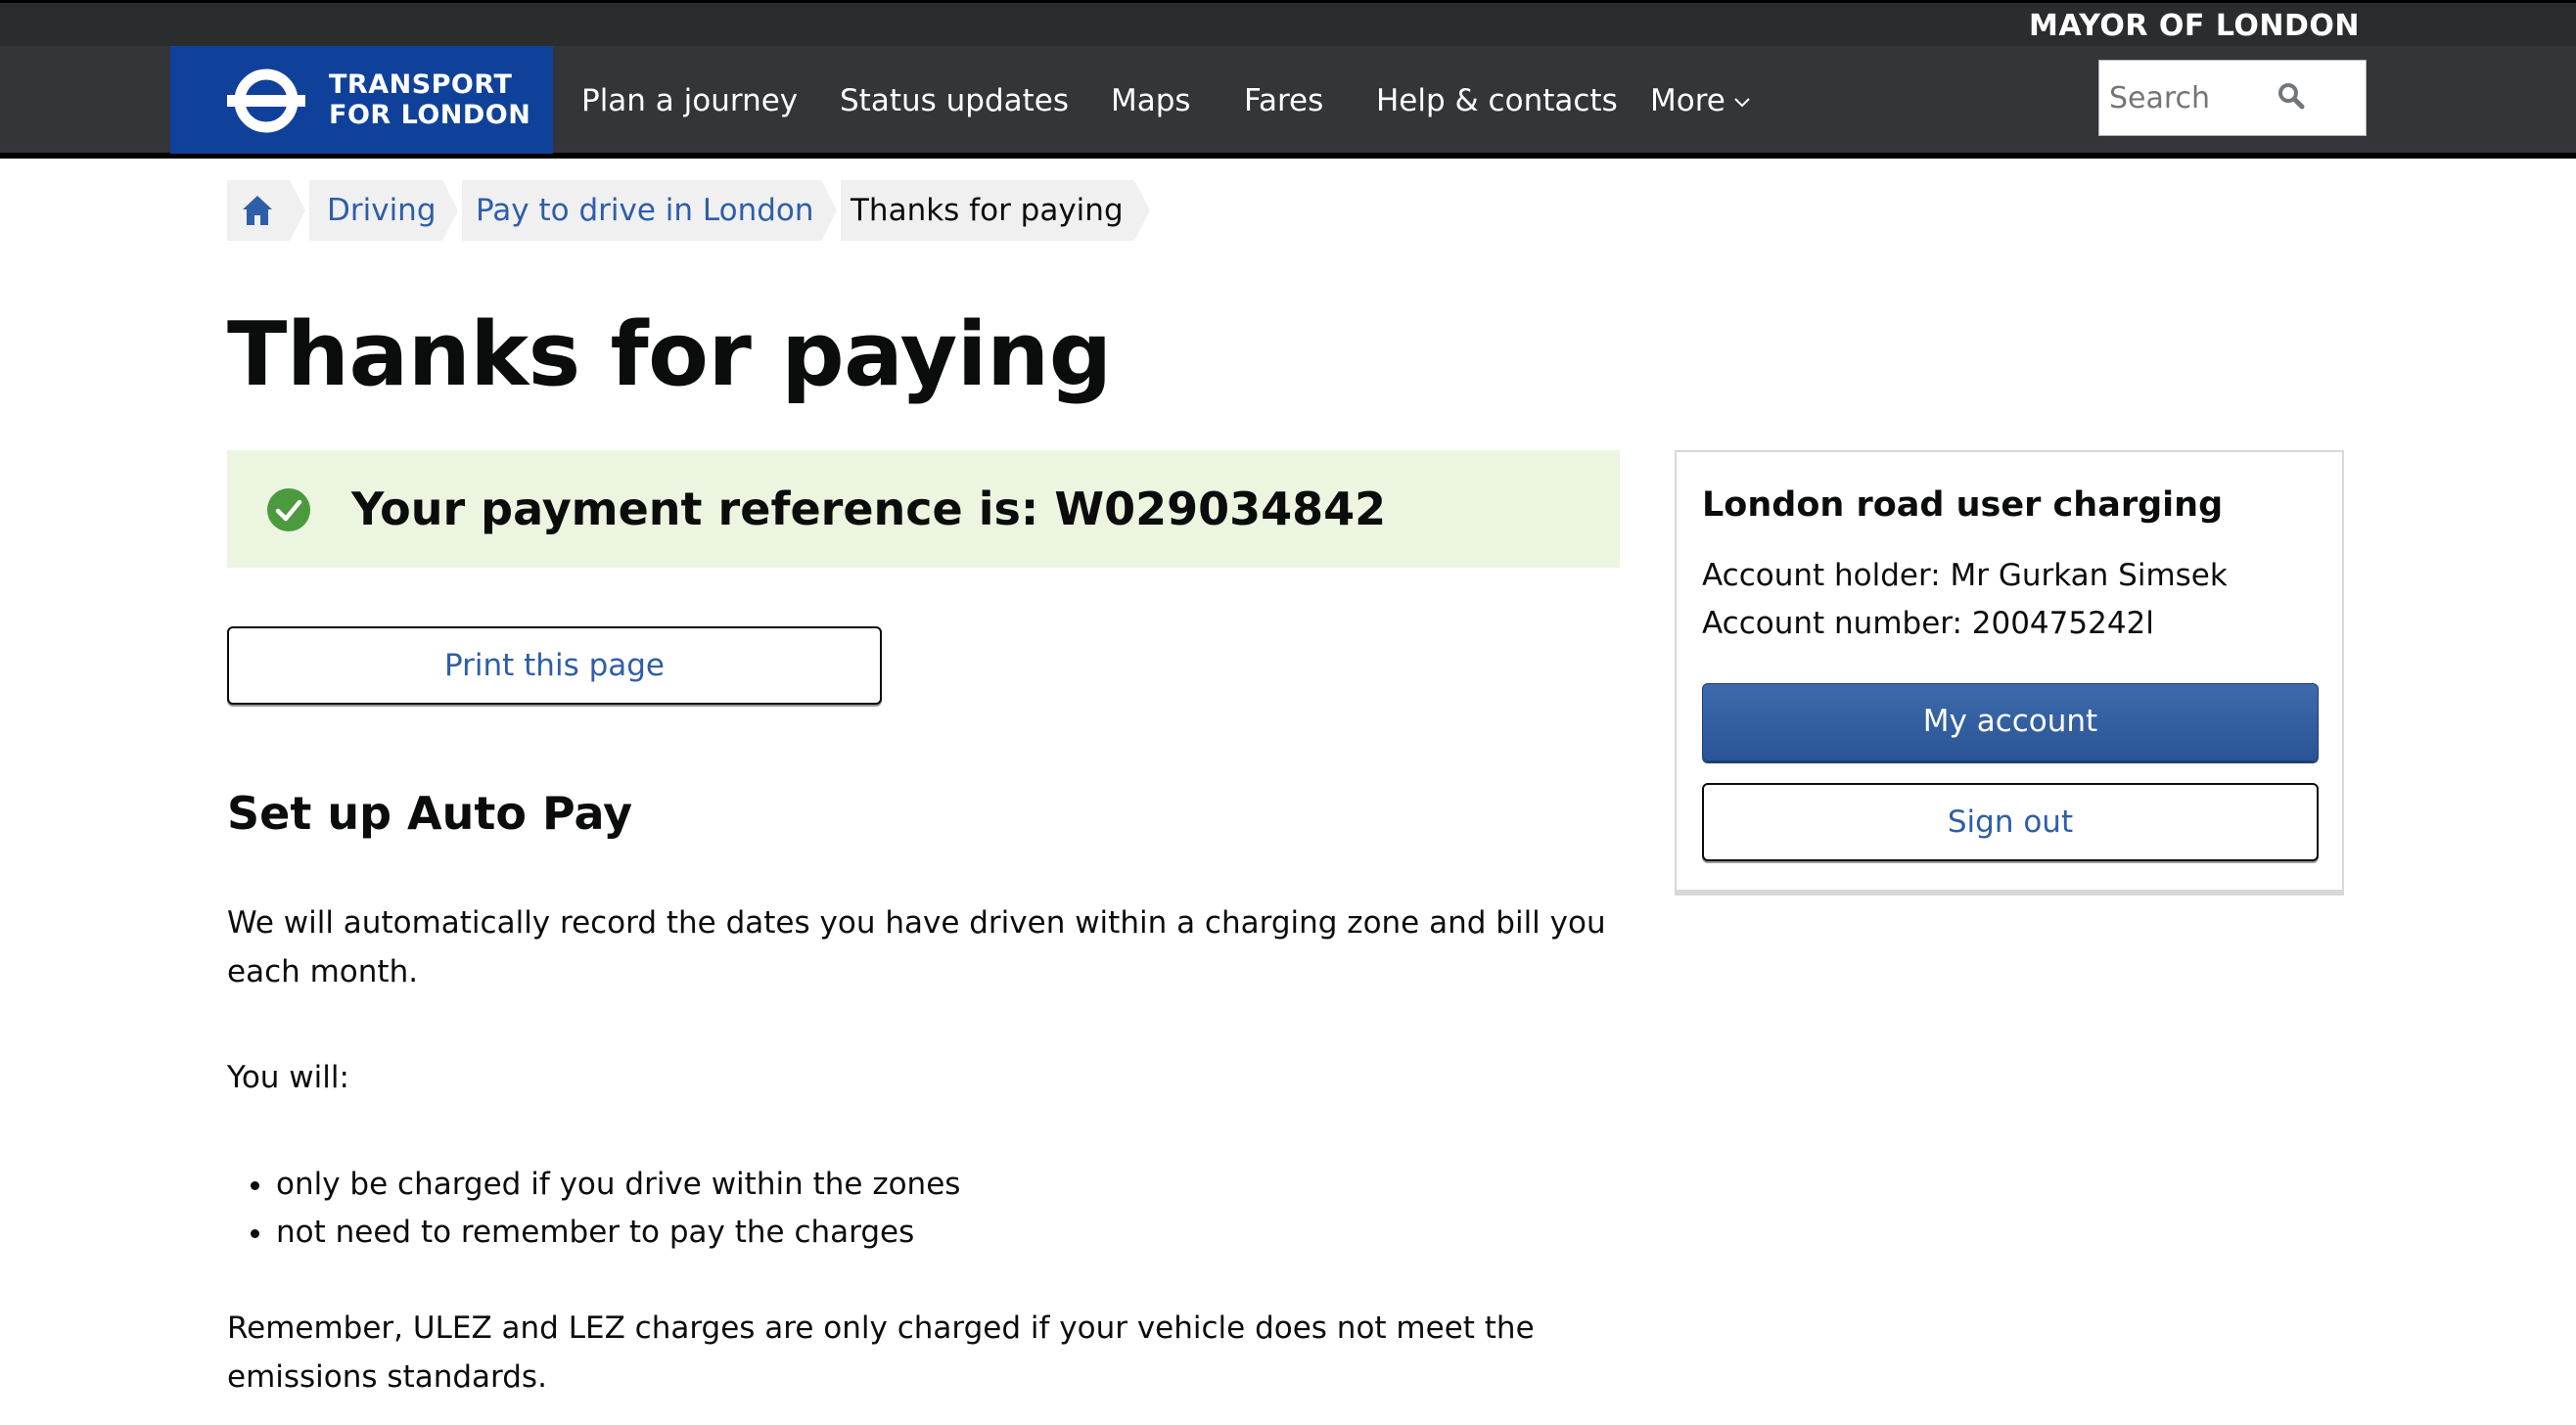 The image size is (2576, 1425). What do you see at coordinates (421, 84) in the screenshot?
I see `logo-line-1: TRANSPORT` at bounding box center [421, 84].